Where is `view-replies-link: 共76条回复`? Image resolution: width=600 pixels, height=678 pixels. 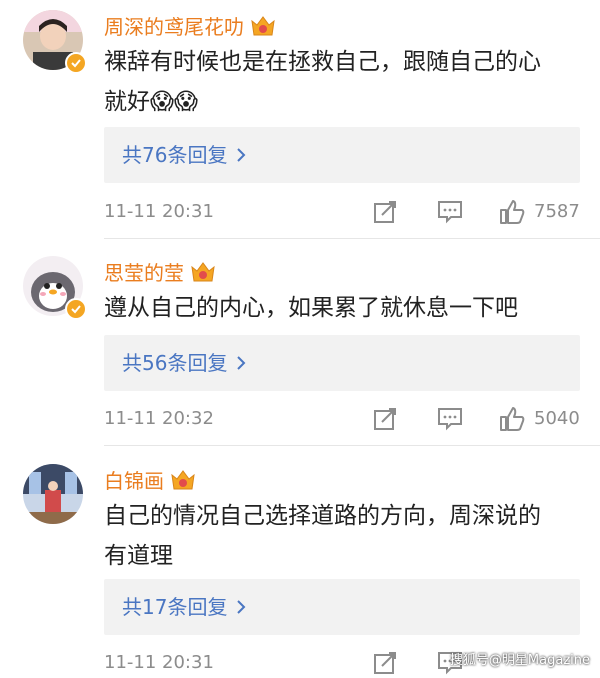
view-replies-link: 共76条回复 is located at coordinates (184, 155).